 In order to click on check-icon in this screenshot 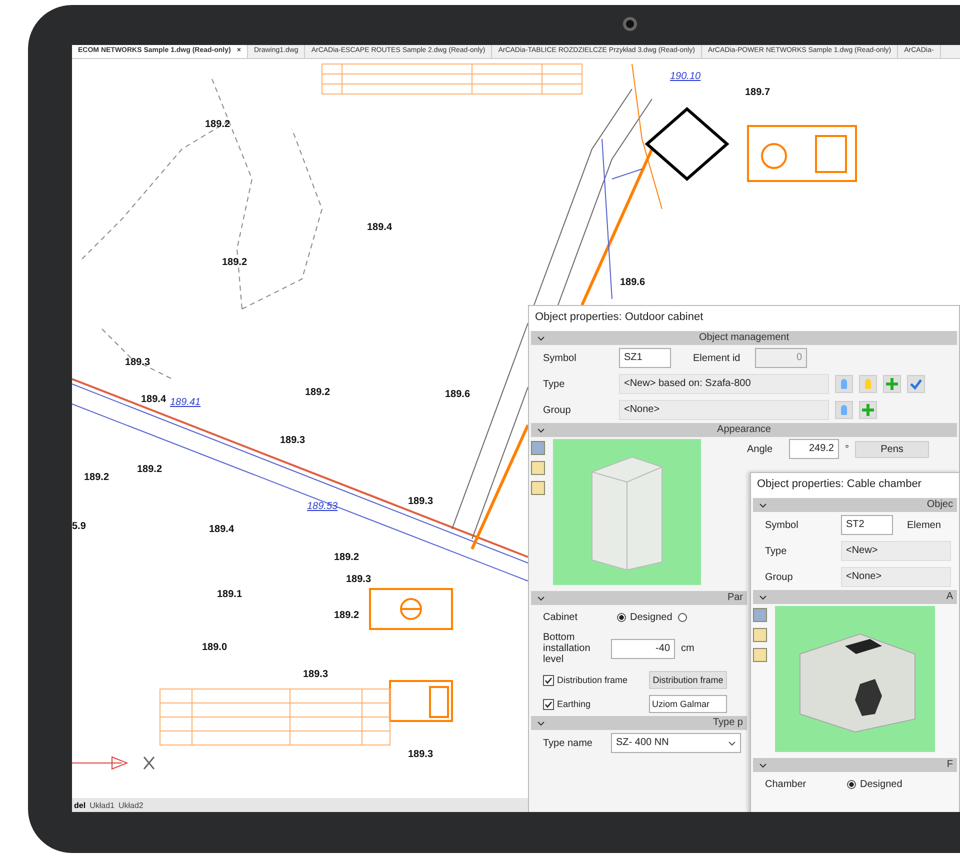, I will do `click(916, 384)`.